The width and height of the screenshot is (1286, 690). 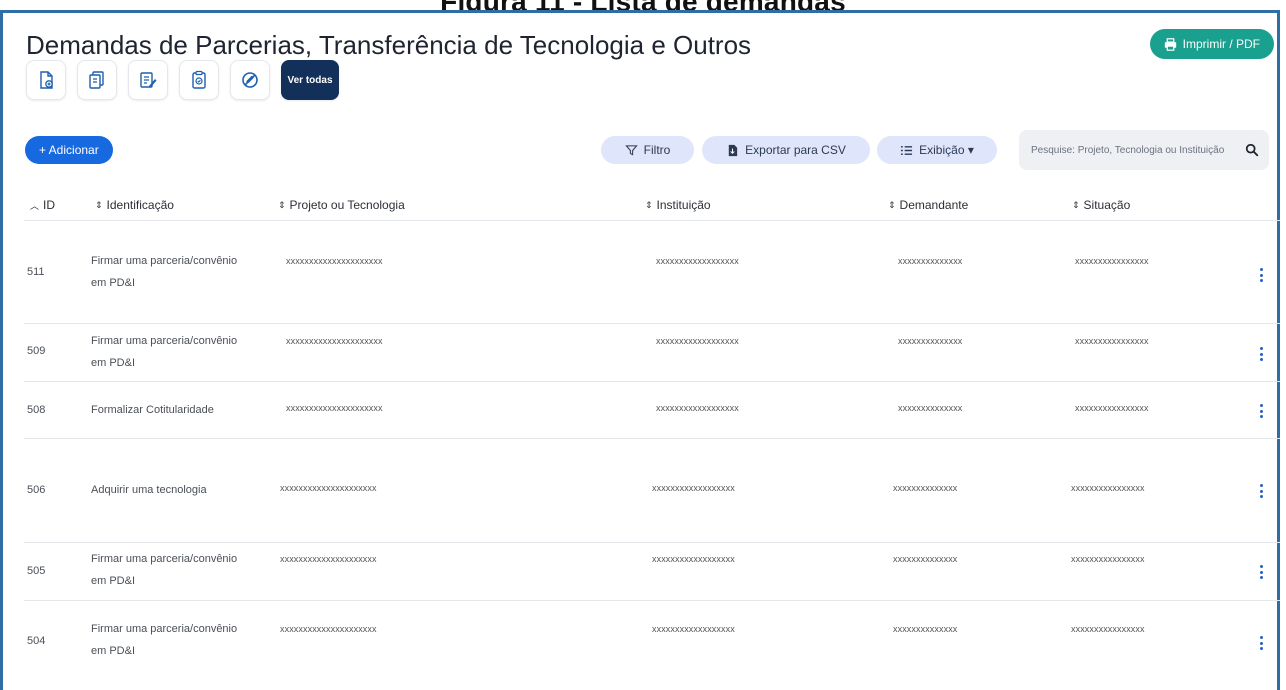 I want to click on add-button: + Adicionar, so click(x=69, y=150).